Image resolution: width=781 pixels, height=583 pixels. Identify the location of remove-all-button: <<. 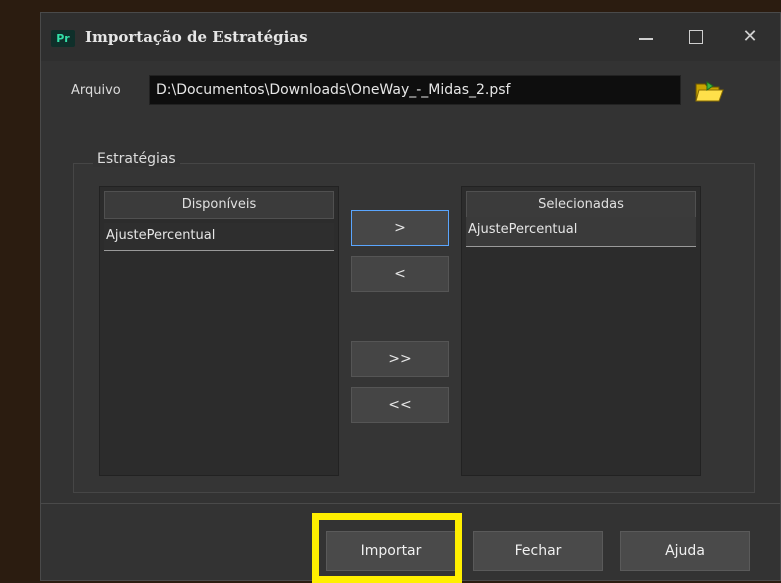
(400, 405).